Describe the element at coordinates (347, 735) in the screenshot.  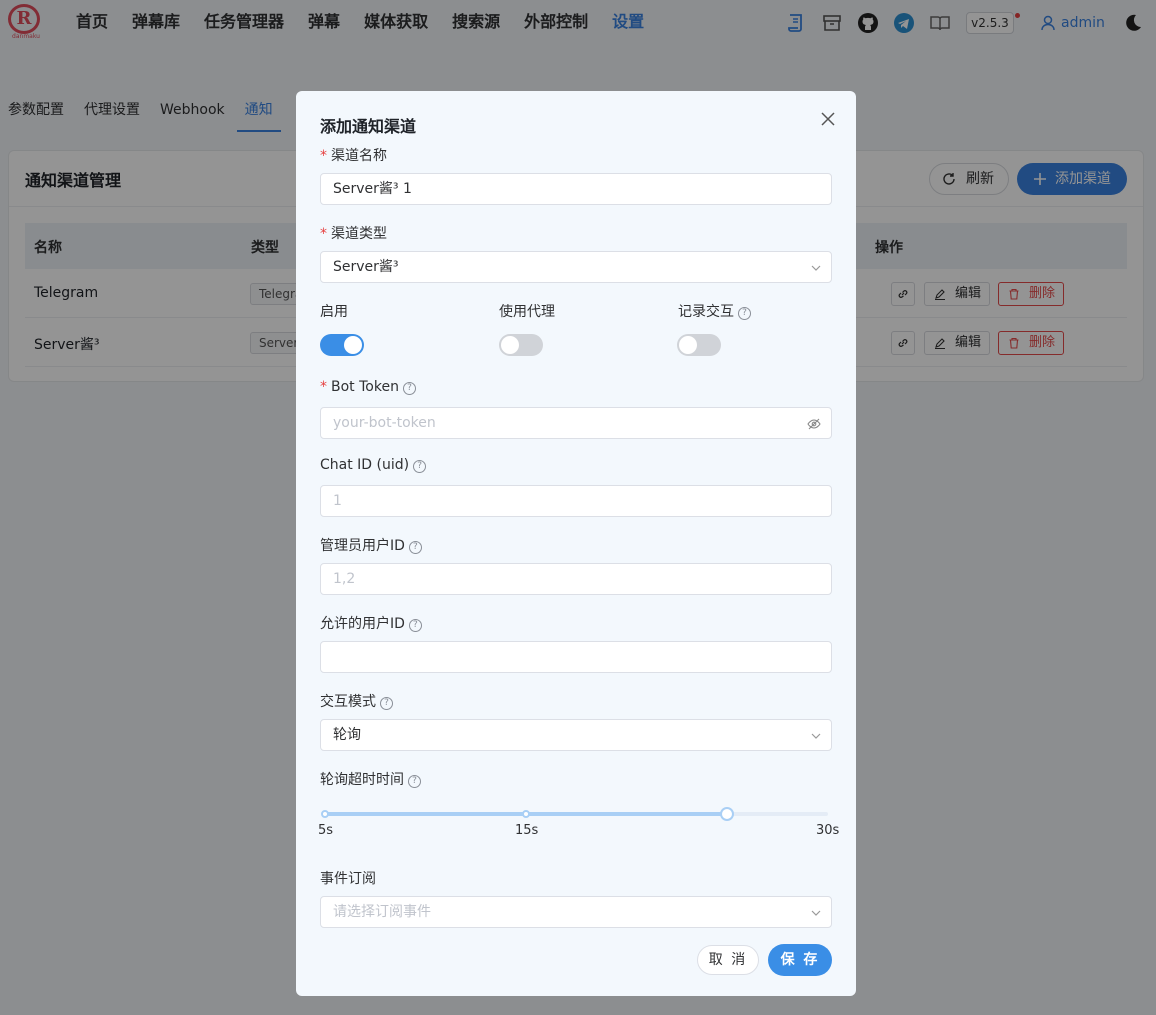
I see `interaction-mode-value: 轮询` at that location.